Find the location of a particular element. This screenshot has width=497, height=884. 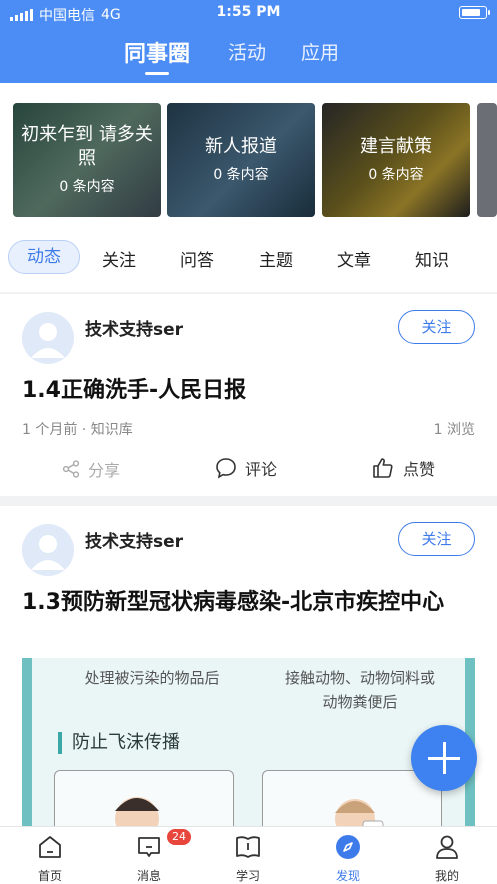

comment-icon is located at coordinates (226, 468).